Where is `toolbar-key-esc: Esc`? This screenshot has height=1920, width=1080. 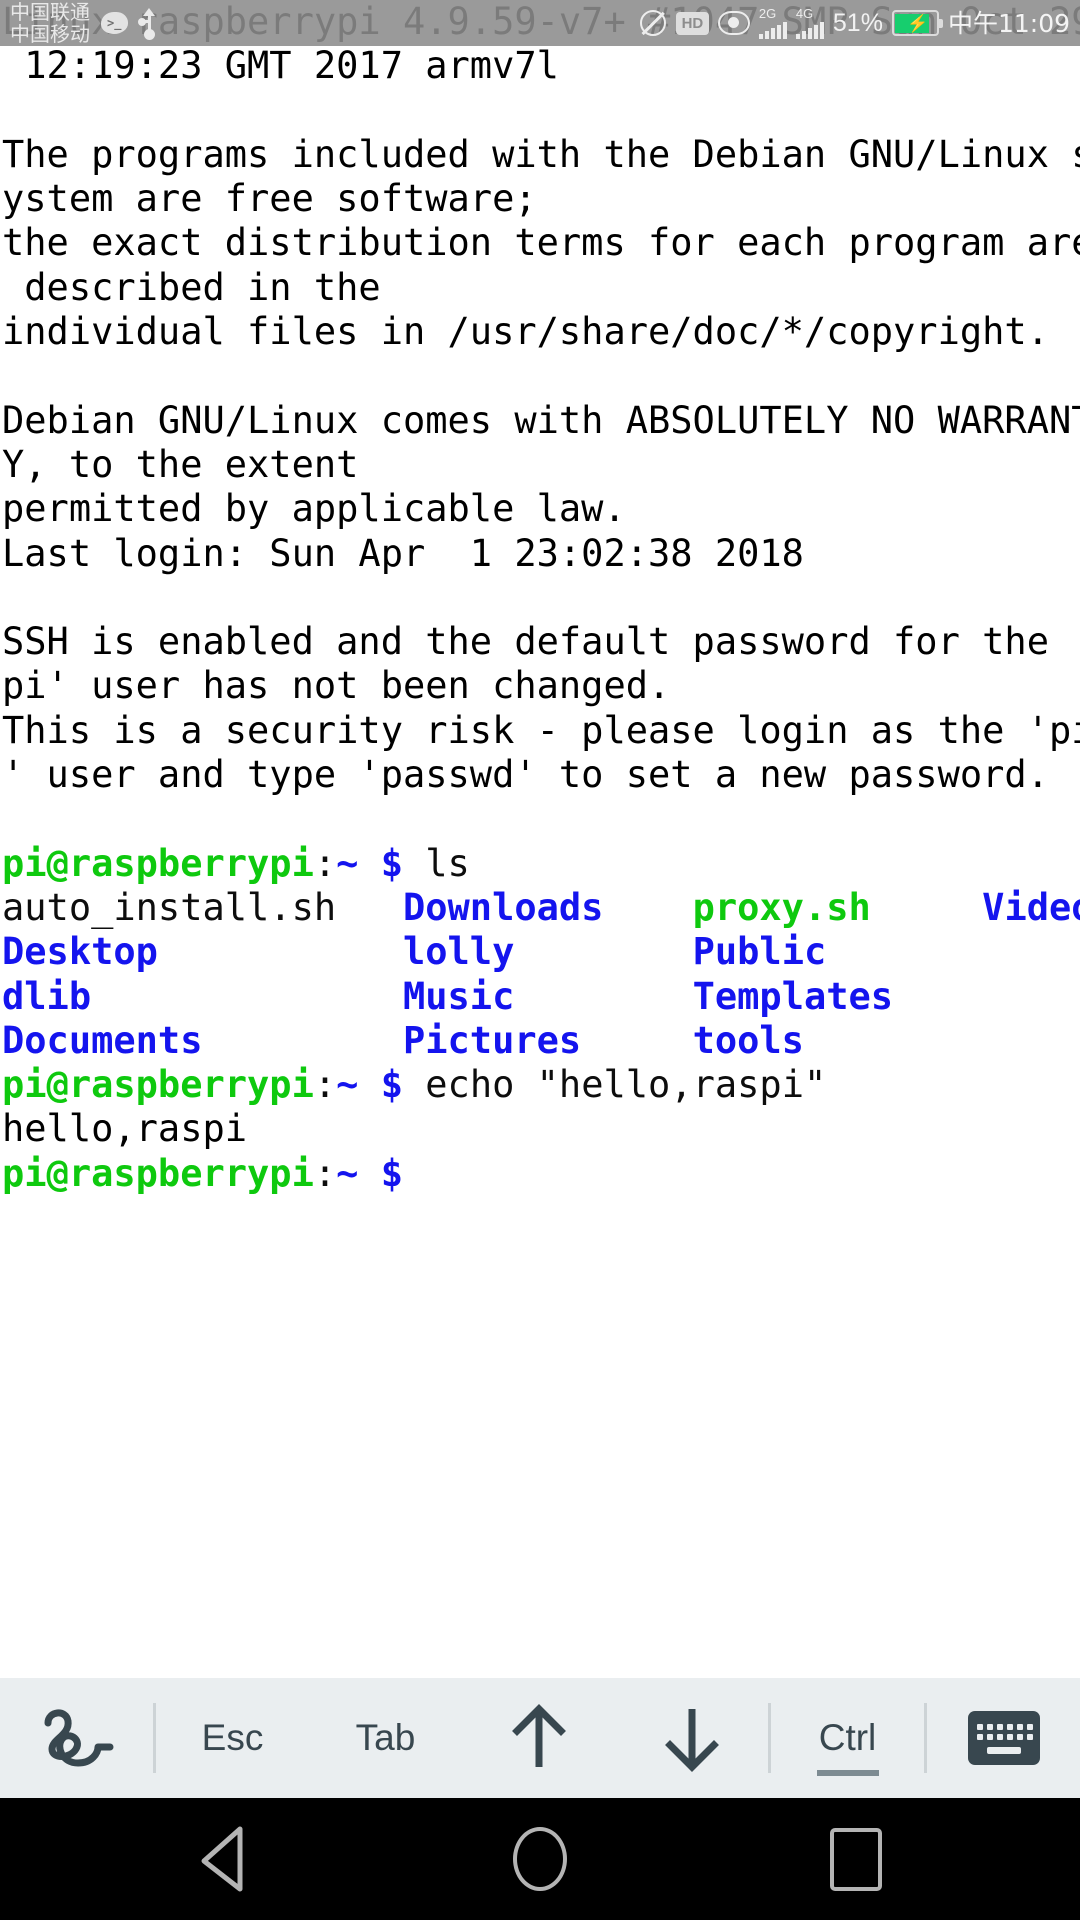
toolbar-key-esc: Esc is located at coordinates (232, 1738).